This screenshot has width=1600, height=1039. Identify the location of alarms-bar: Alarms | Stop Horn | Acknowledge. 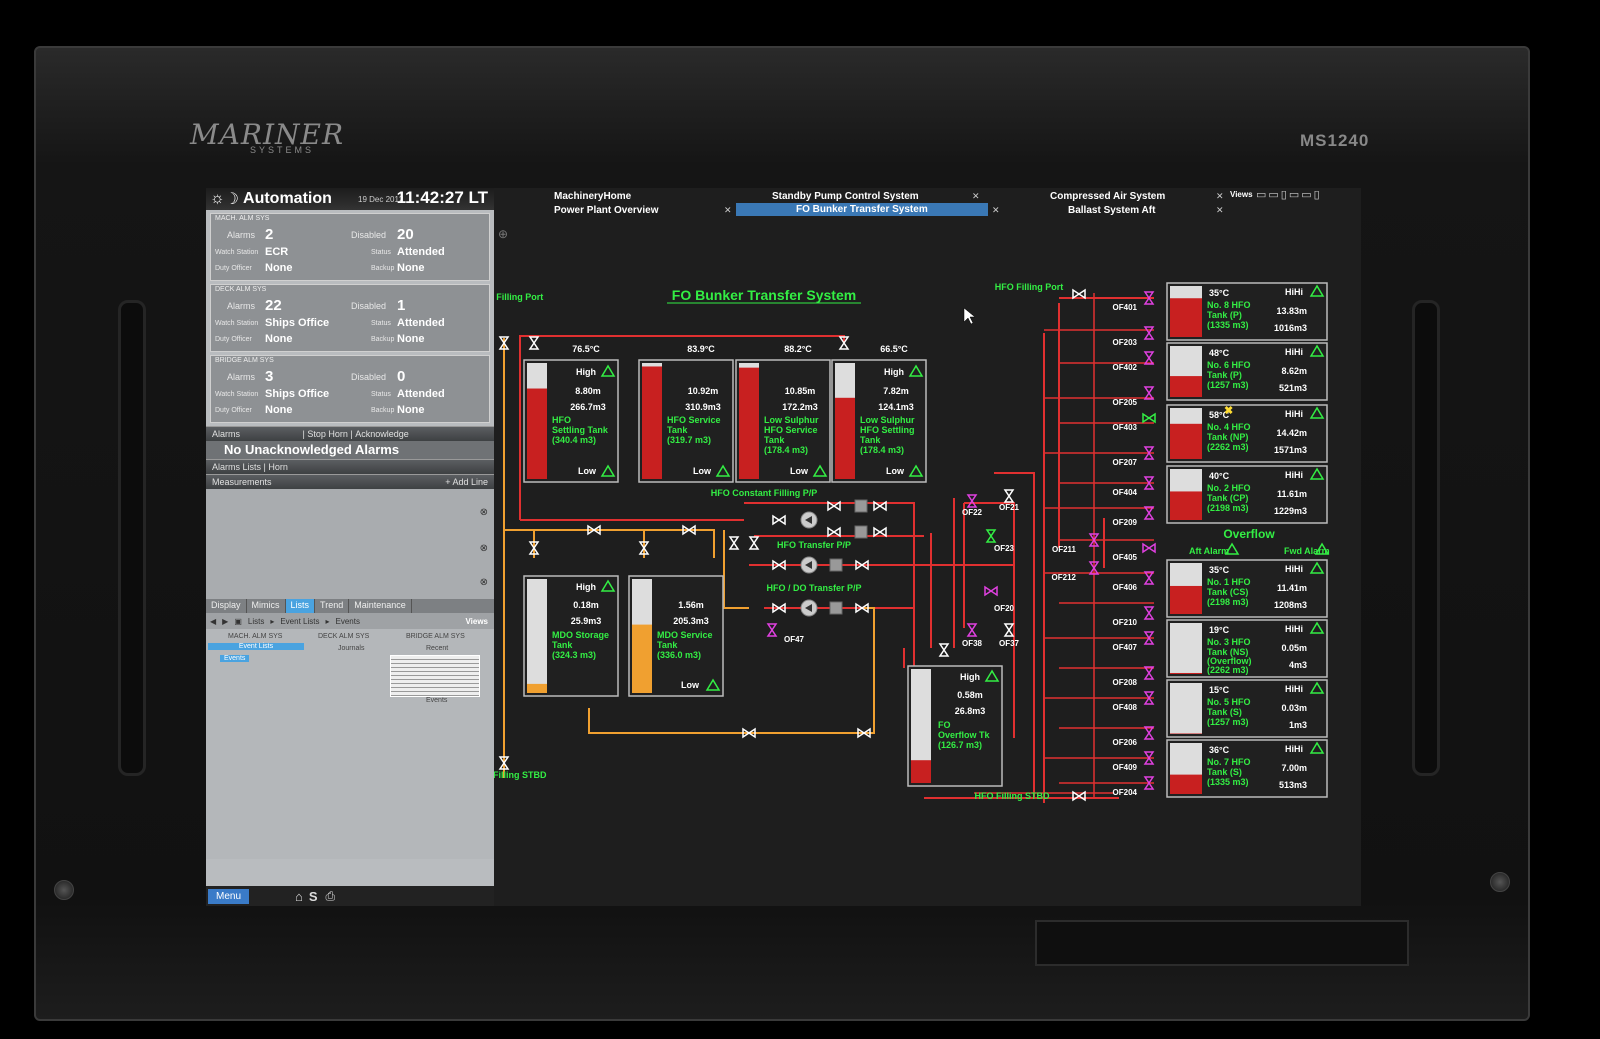
(350, 433).